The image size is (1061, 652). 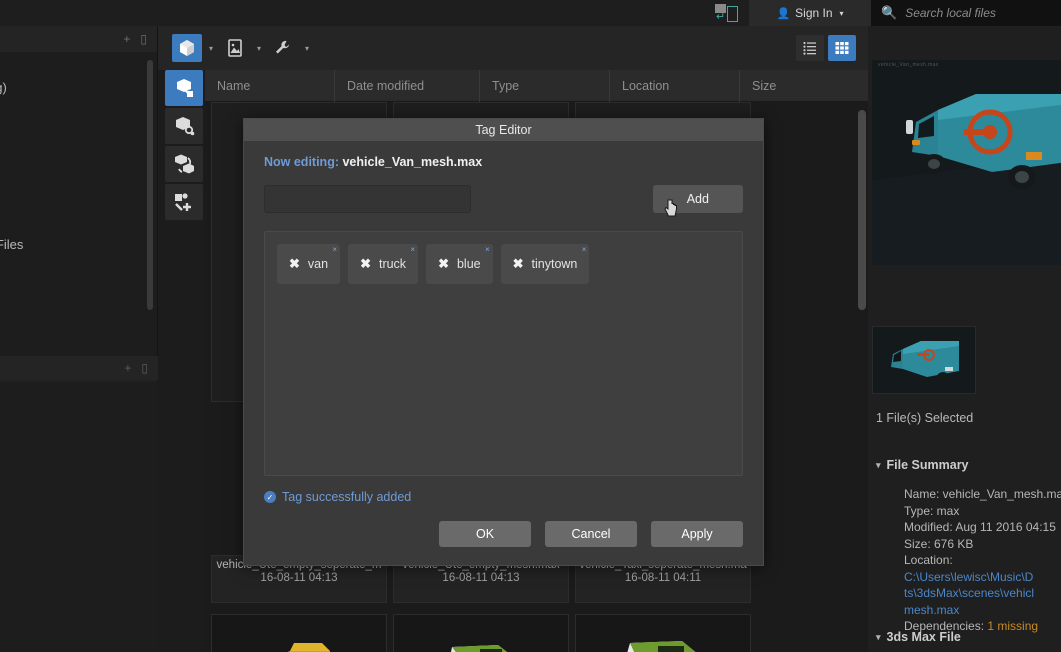 I want to click on file-location-line3: mesh.max, so click(x=982, y=610).